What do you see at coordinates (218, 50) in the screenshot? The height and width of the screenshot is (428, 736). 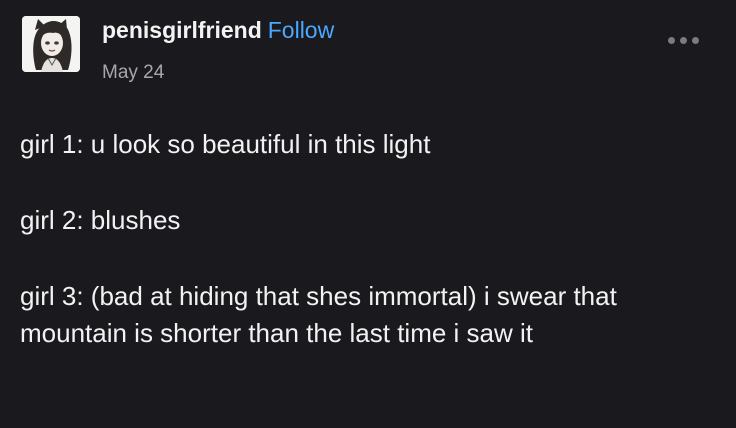 I see `post-header: penisgirlfriend Follow May 24` at bounding box center [218, 50].